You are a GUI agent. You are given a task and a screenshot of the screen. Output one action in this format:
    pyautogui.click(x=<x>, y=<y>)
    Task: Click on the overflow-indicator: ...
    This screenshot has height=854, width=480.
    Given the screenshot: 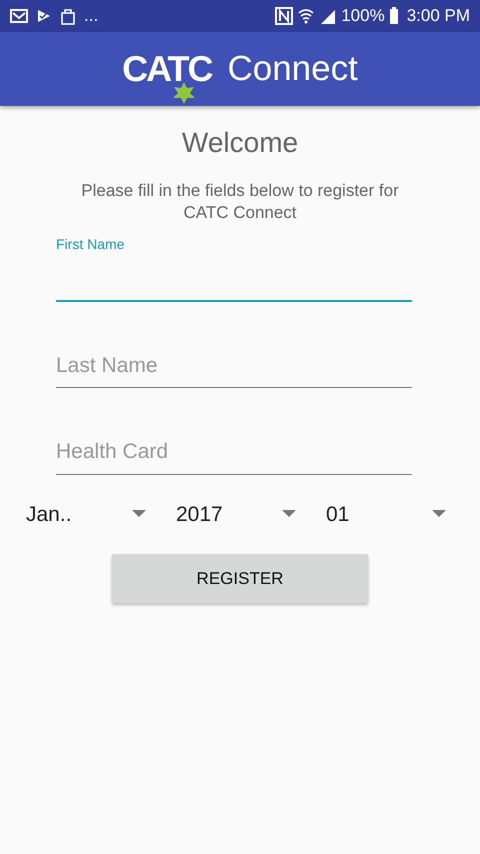 What is the action you would take?
    pyautogui.click(x=91, y=16)
    